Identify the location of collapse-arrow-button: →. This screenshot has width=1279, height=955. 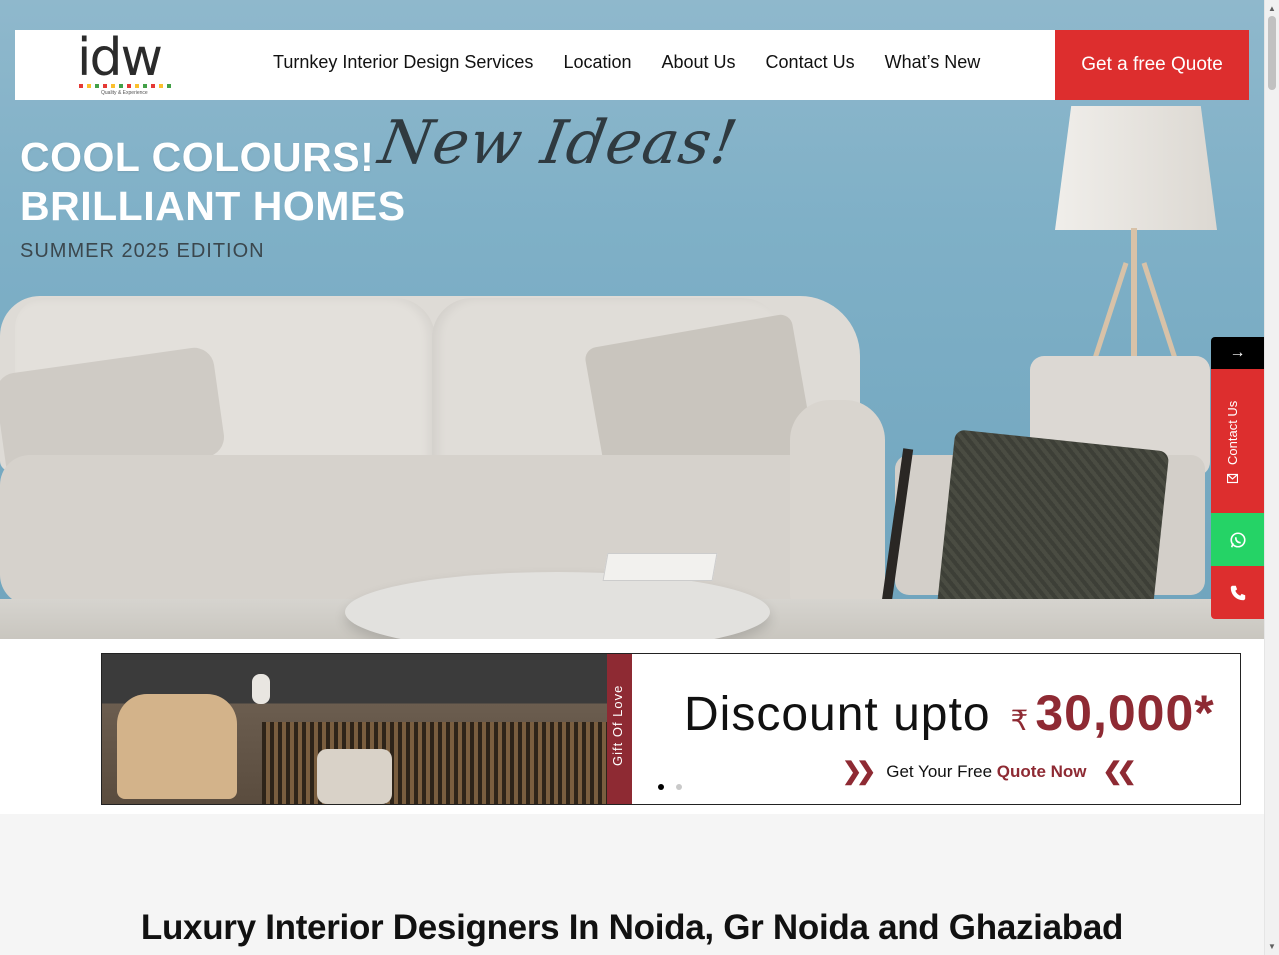
(1237, 353).